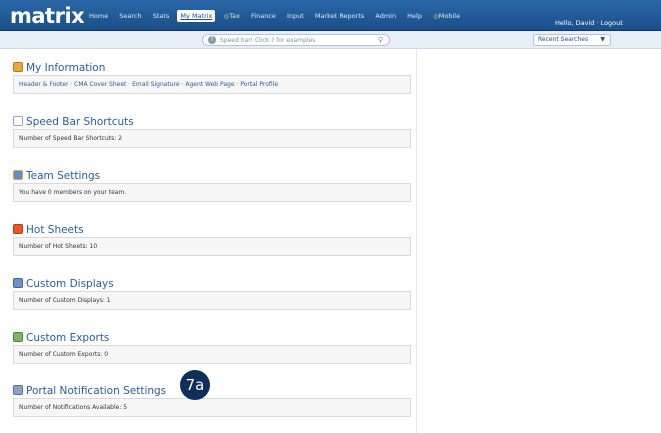  I want to click on section-text: Number of Custom Exports: 0, so click(64, 354).